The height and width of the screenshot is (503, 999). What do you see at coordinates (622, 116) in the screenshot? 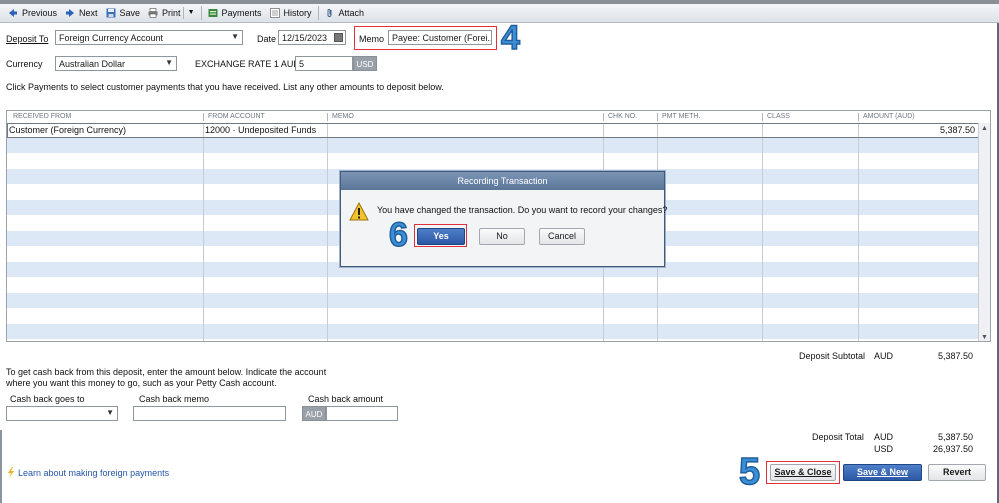
I see `col-chk-no: CHK NO.` at bounding box center [622, 116].